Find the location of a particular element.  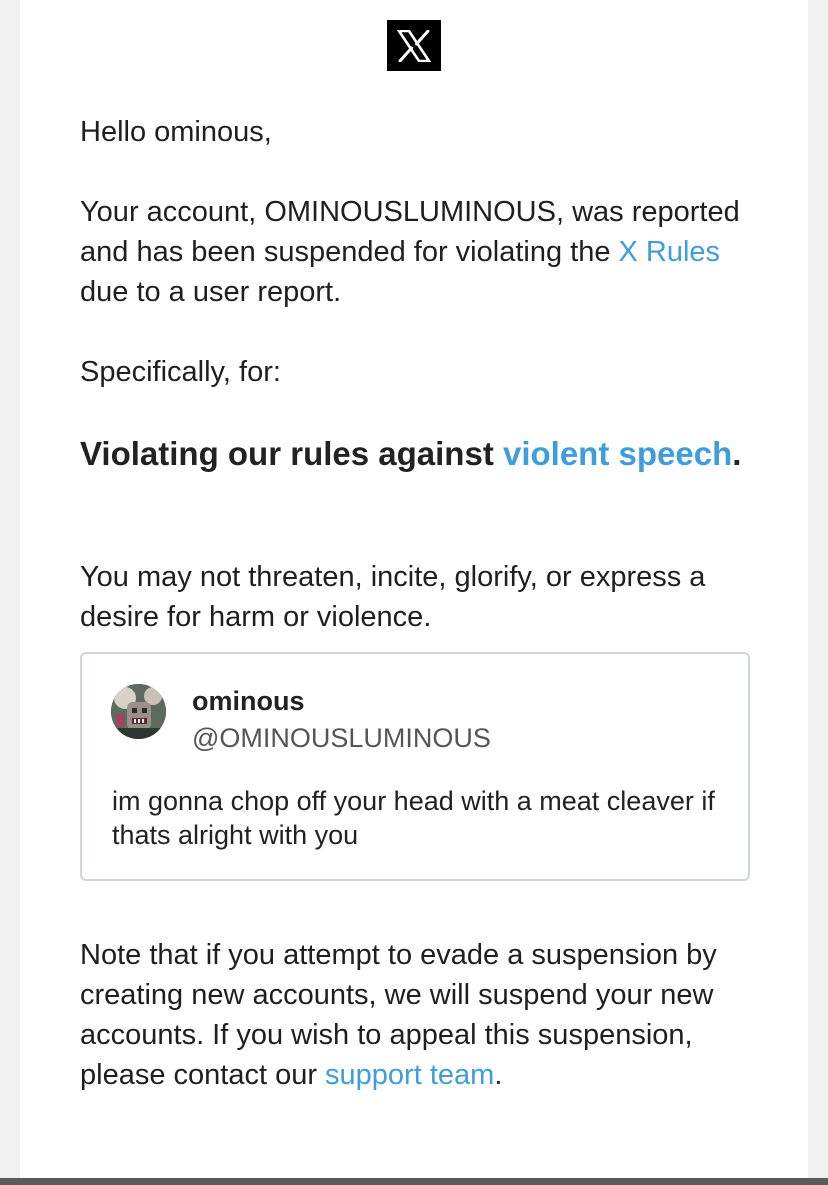

tweet-display-name: ominous is located at coordinates (248, 701).